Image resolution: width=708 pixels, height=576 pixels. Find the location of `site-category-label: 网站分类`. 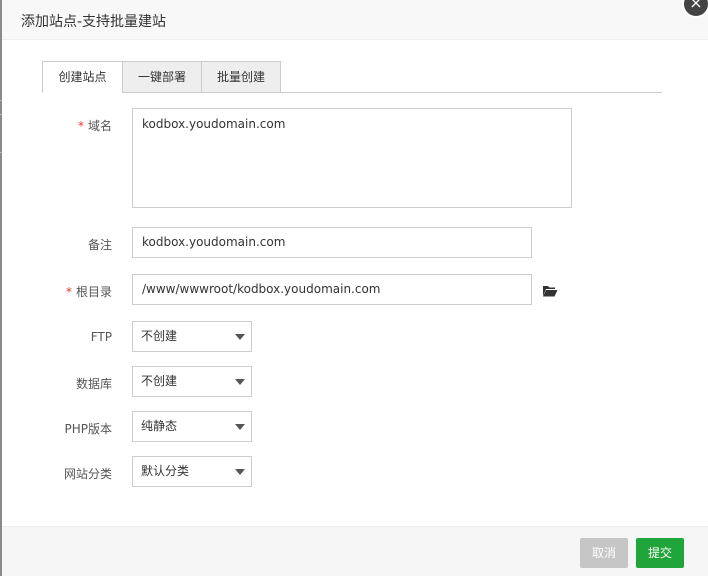

site-category-label: 网站分类 is located at coordinates (87, 474).